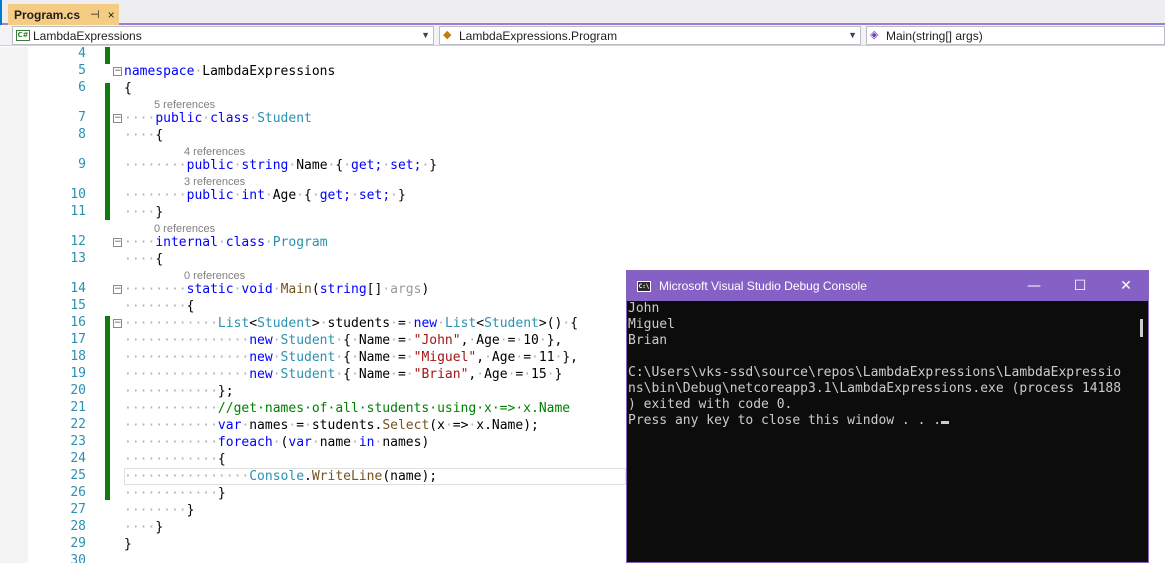 This screenshot has height=563, width=1165. I want to click on scrollbar-thumb, so click(1141, 328).